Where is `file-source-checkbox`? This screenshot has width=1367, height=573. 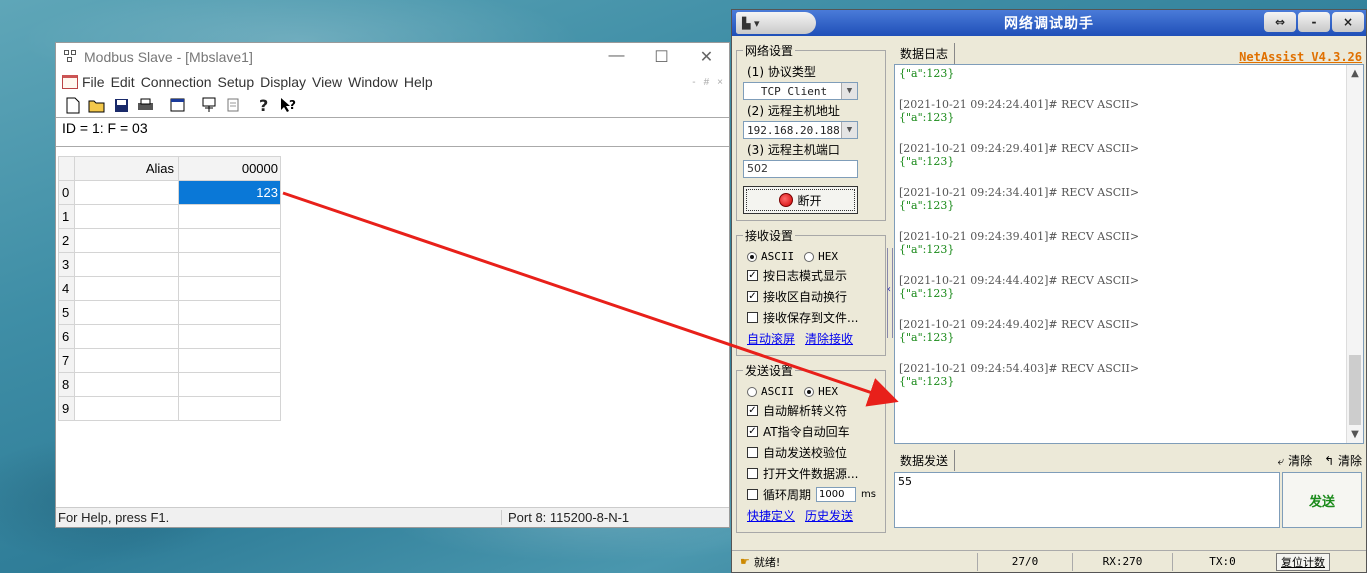 file-source-checkbox is located at coordinates (752, 473).